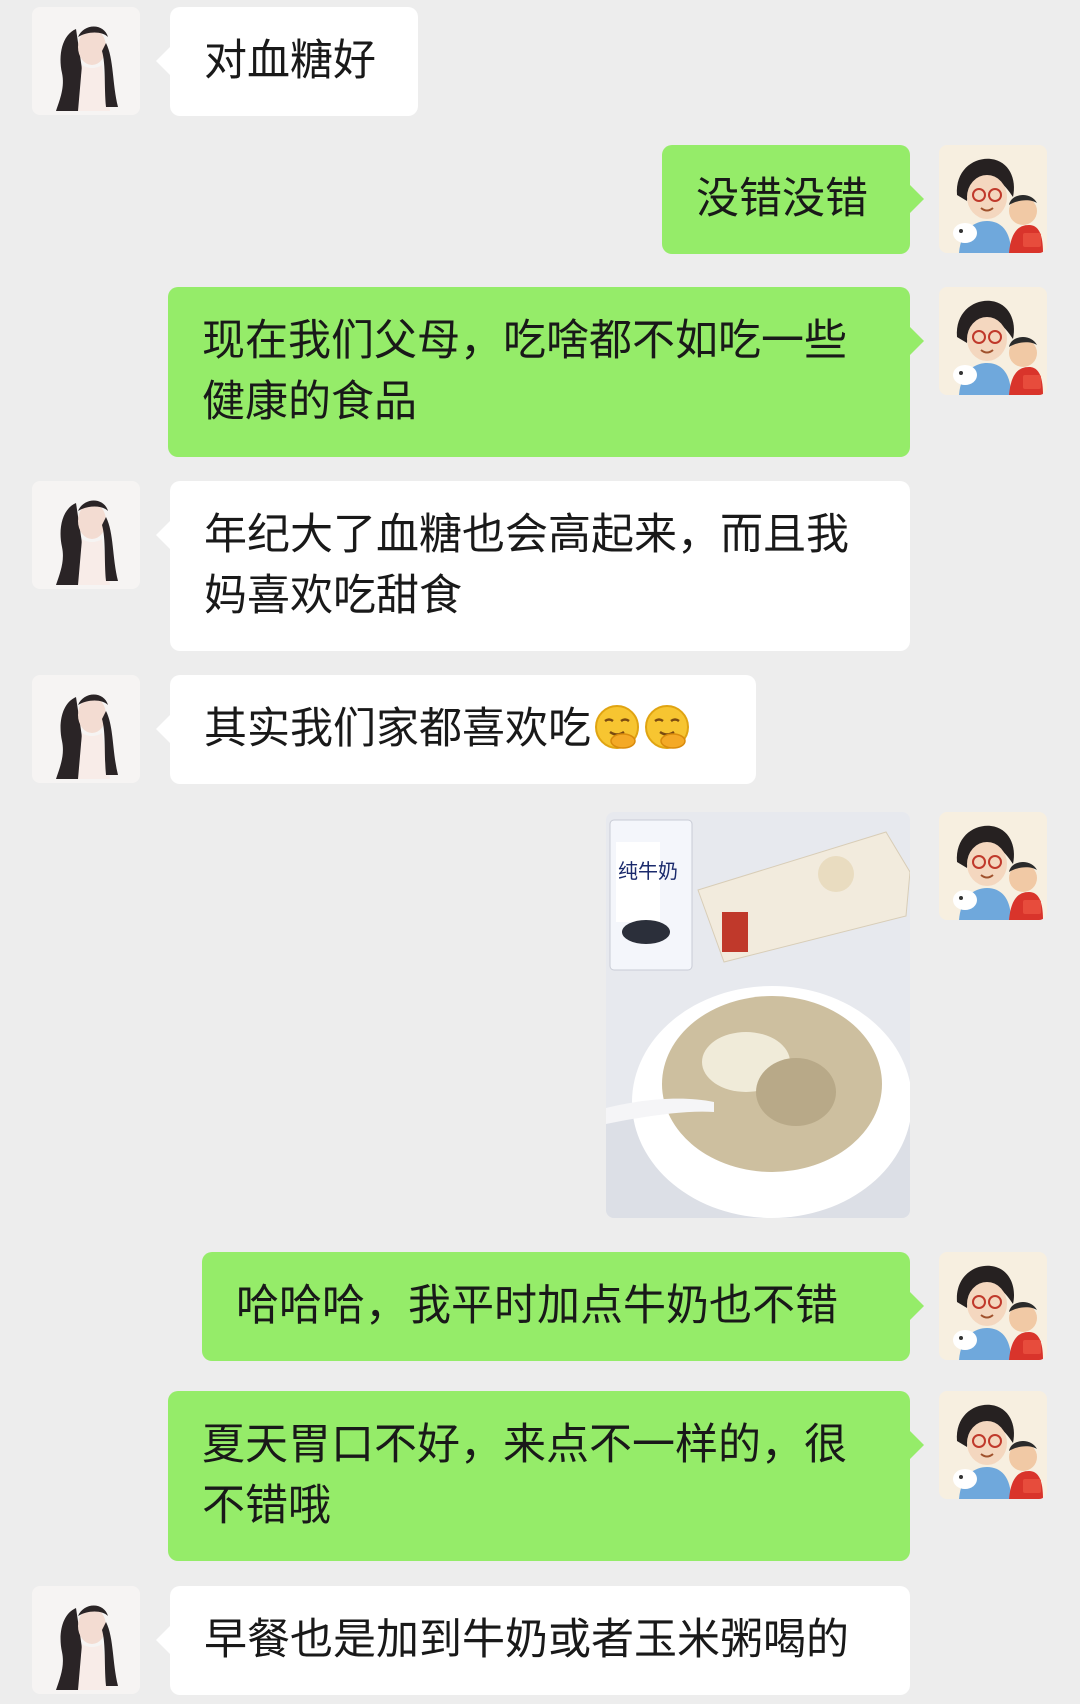 The image size is (1080, 1704). I want to click on message-bubble-outgoing: 哈哈哈，我平时加点牛奶也不错, so click(563, 1306).